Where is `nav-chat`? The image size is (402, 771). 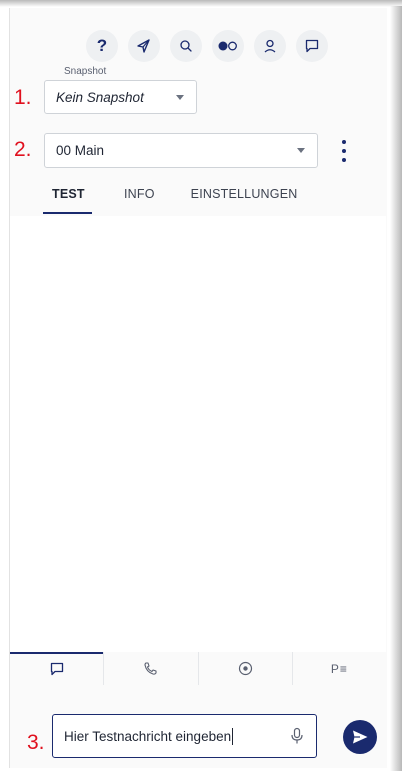
nav-chat is located at coordinates (57, 668).